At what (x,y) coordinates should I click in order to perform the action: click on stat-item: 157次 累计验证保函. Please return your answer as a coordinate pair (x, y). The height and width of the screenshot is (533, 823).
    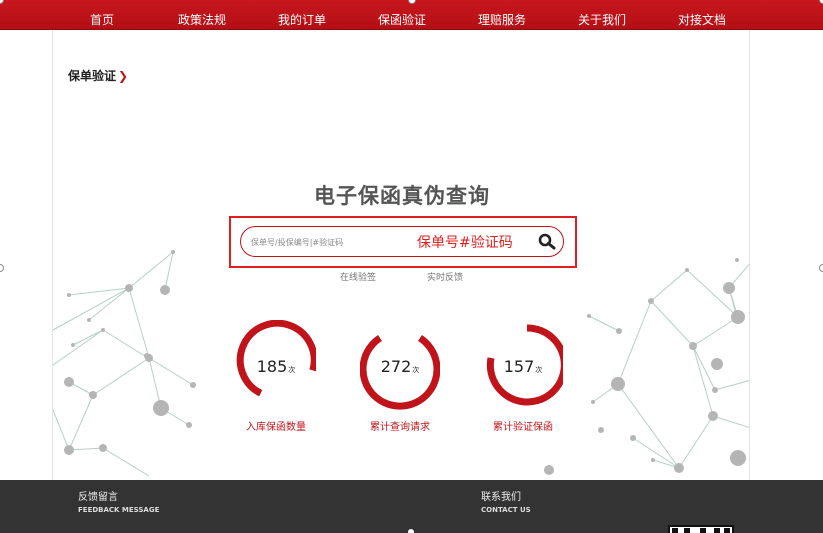
    Looking at the image, I should click on (528, 376).